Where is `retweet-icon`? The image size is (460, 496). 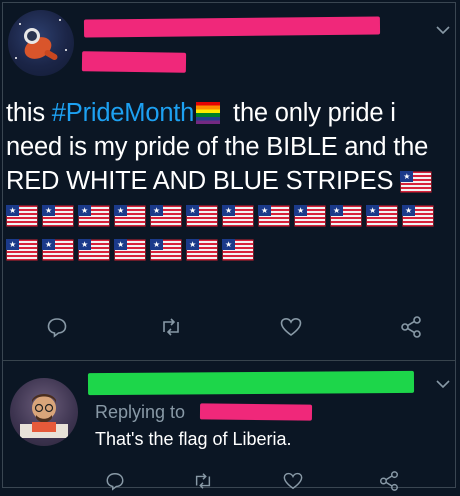 retweet-icon is located at coordinates (171, 327).